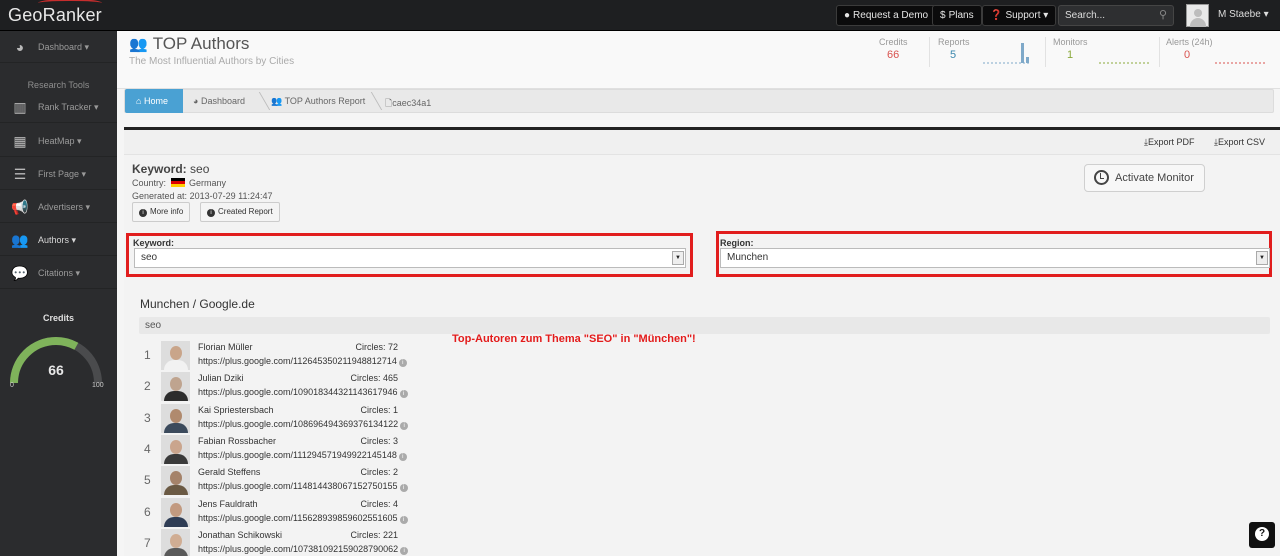 This screenshot has width=1280, height=556. Describe the element at coordinates (1163, 15) in the screenshot. I see `search-icon: ⚲` at that location.